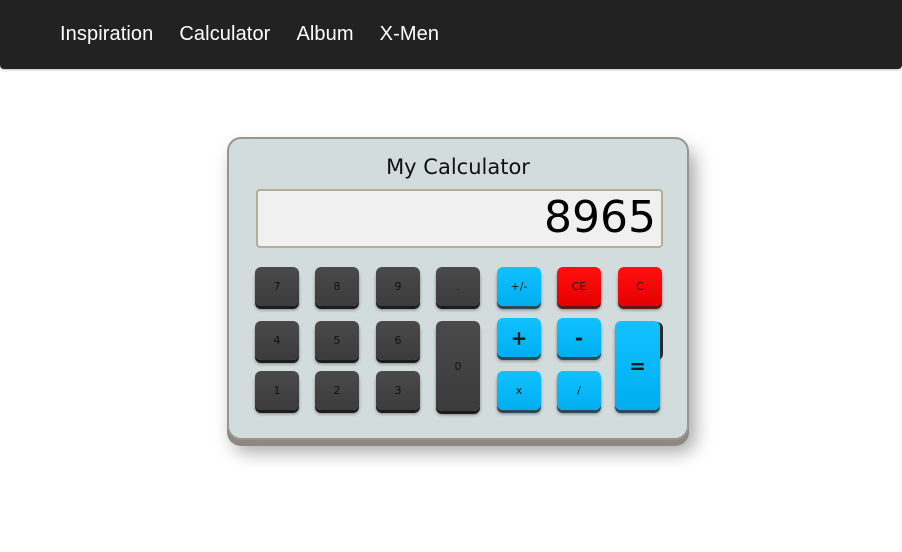  What do you see at coordinates (519, 286) in the screenshot?
I see `key-plus-minus: +/-` at bounding box center [519, 286].